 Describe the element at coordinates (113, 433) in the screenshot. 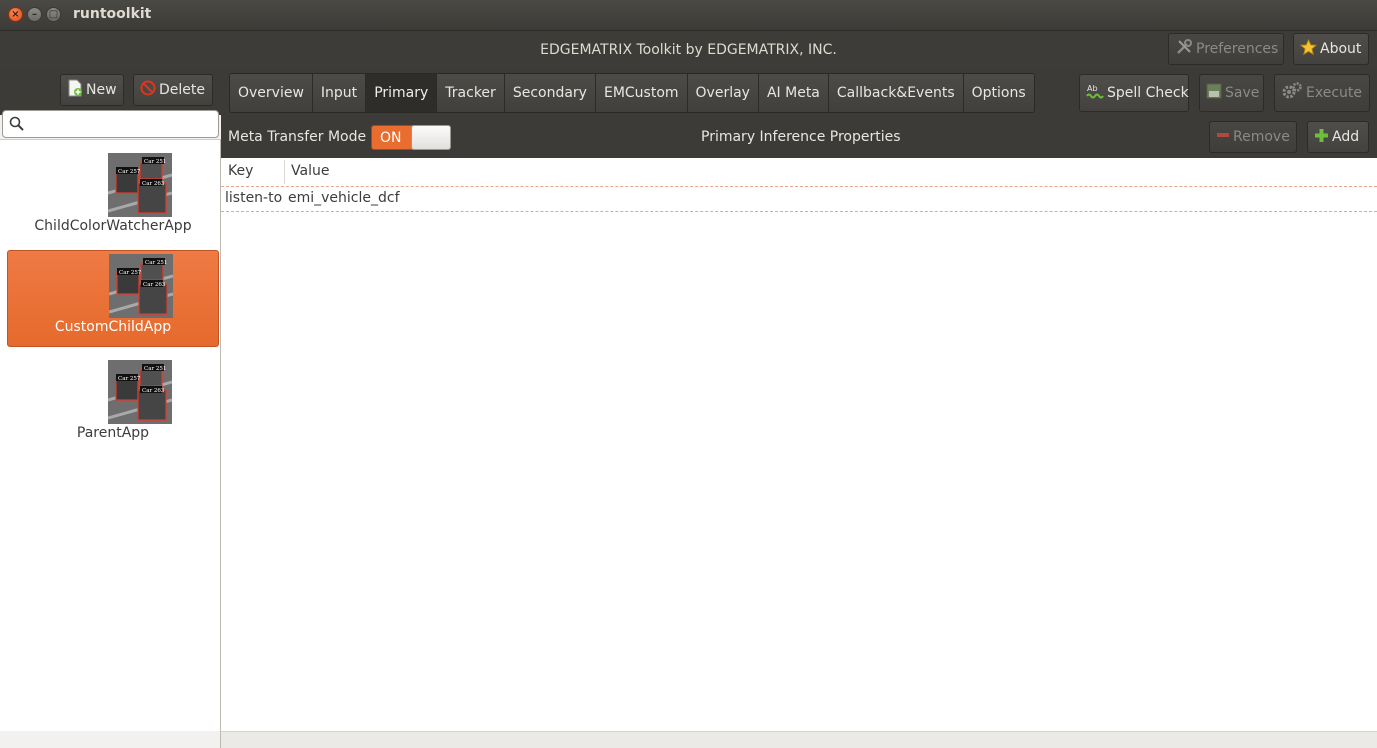

I see `app-item-label: ParentApp` at that location.